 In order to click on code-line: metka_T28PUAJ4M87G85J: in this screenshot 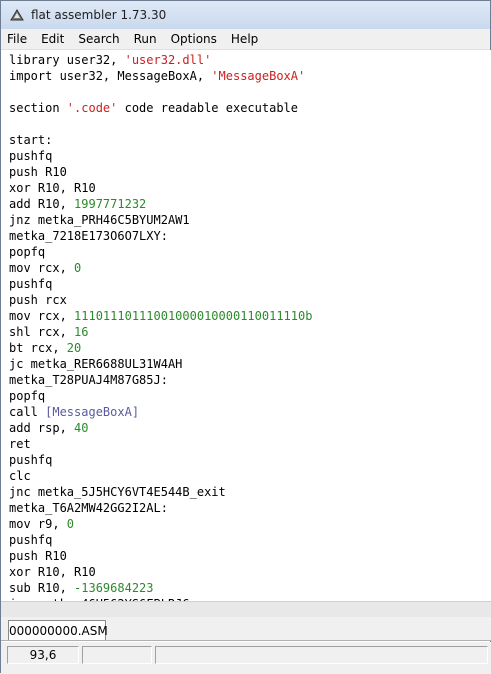, I will do `click(160, 380)`.